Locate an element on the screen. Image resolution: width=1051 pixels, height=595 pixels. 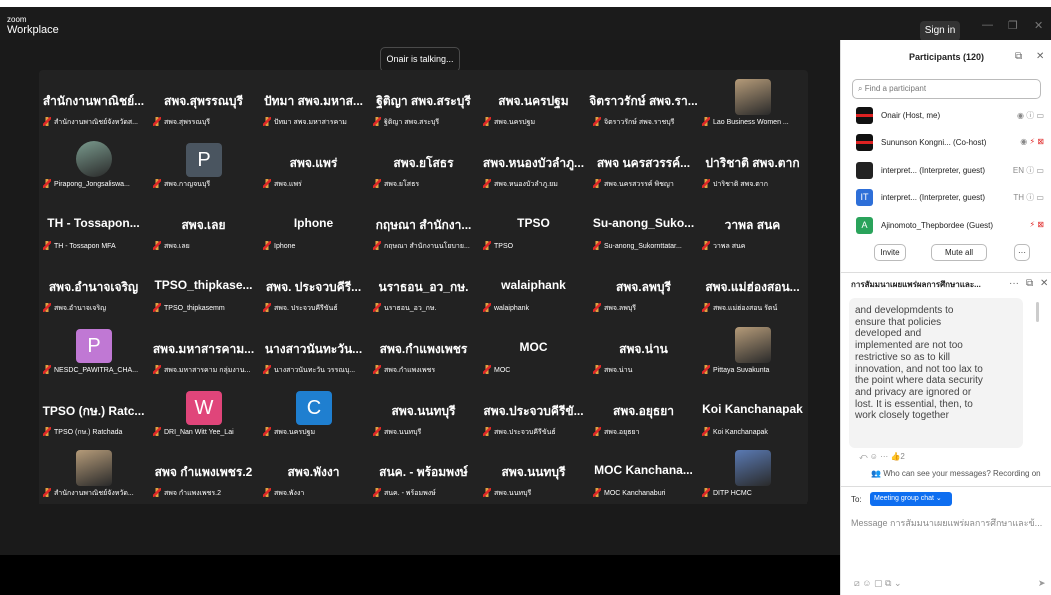
participant-tile: สพจ กำแพงเพชร.2 สพจ กำแพงเพชร.2 is located at coordinates (203, 474).